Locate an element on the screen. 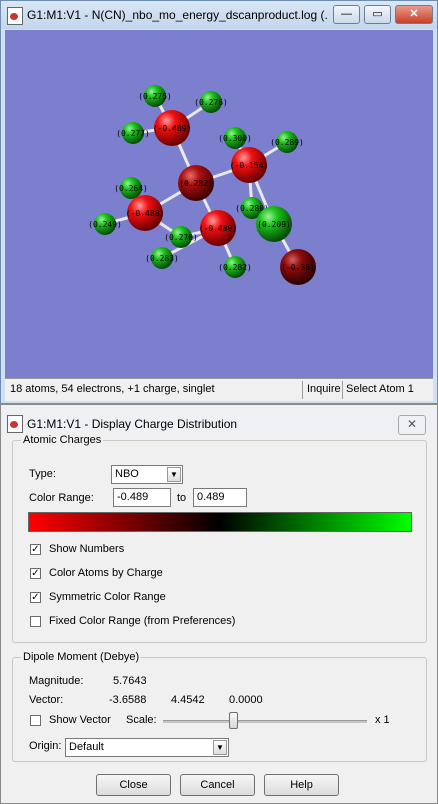  atom-charge-label: (0.275) is located at coordinates (155, 96).